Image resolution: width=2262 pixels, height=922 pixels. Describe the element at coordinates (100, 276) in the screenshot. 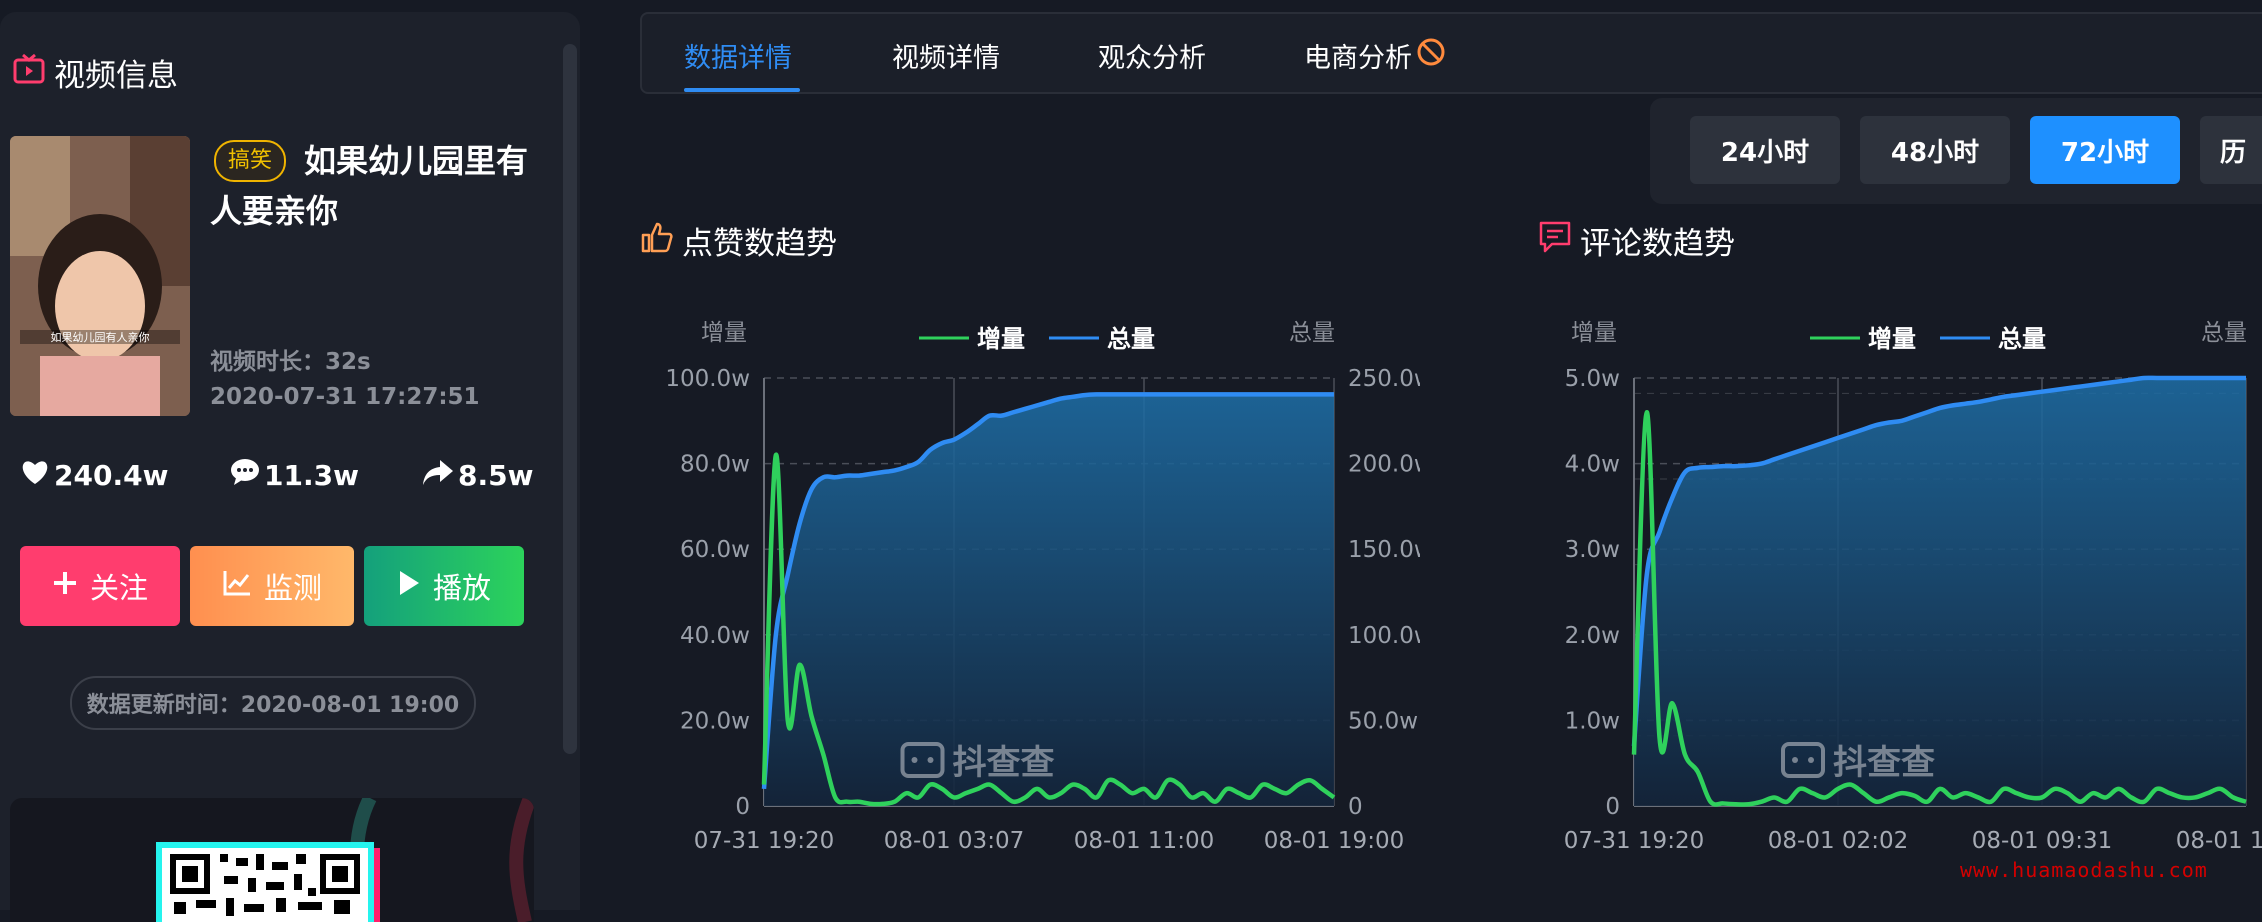

I see `video-thumbnail: 如果幼儿园有人亲你` at that location.